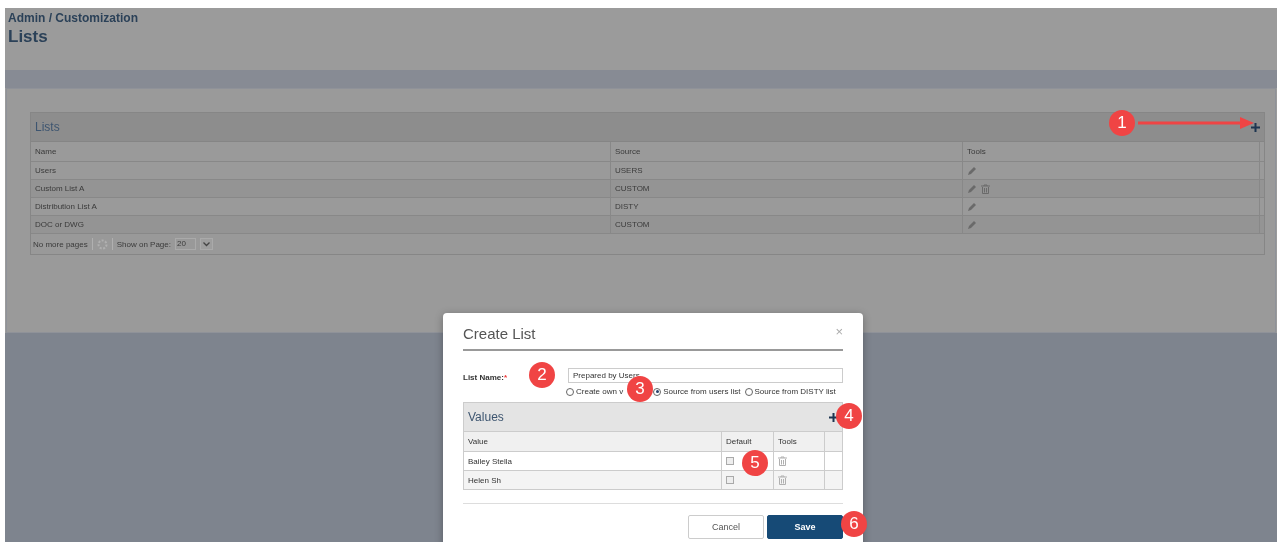 The image size is (1277, 542). Describe the element at coordinates (787, 170) in the screenshot. I see `table-cell: USERS` at that location.